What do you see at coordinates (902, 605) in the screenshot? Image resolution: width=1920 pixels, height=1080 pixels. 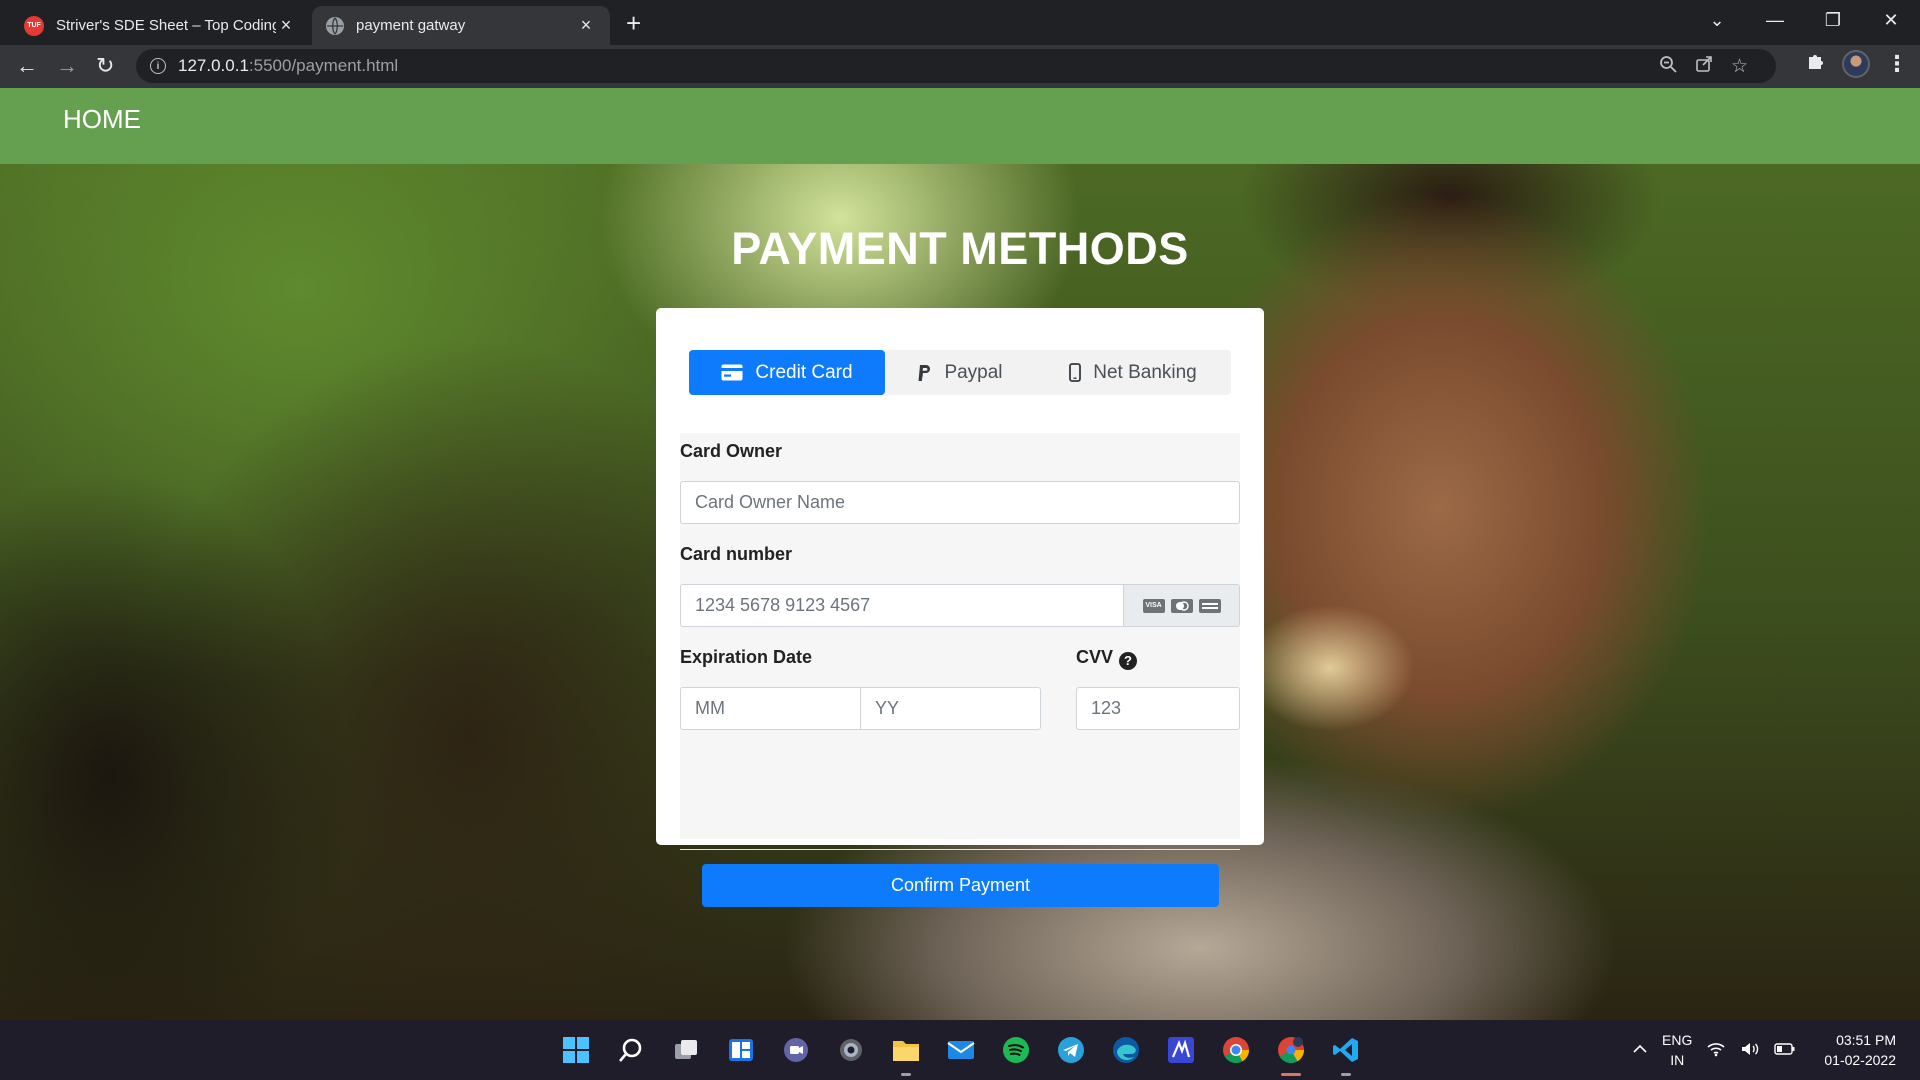 I see `card-number-input: 1234 5678 9123 4567` at bounding box center [902, 605].